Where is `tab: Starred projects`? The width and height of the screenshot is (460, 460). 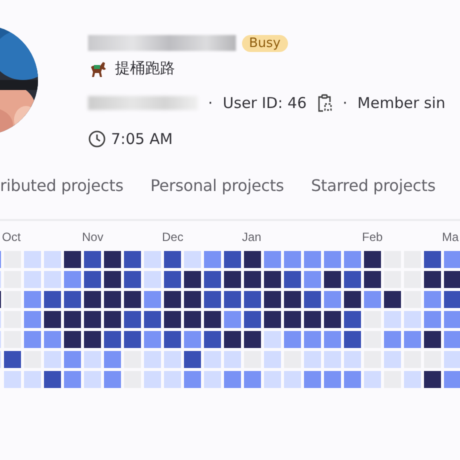 tab: Starred projects is located at coordinates (373, 197).